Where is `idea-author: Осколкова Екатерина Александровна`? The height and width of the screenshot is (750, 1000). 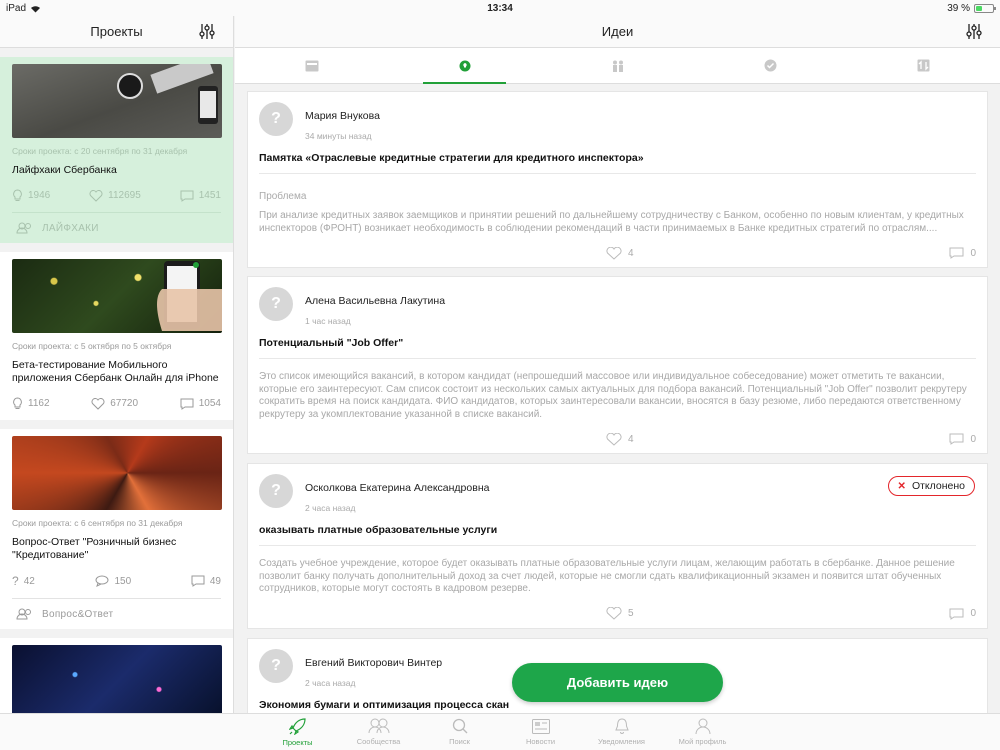 idea-author: Осколкова Екатерина Александровна is located at coordinates (397, 488).